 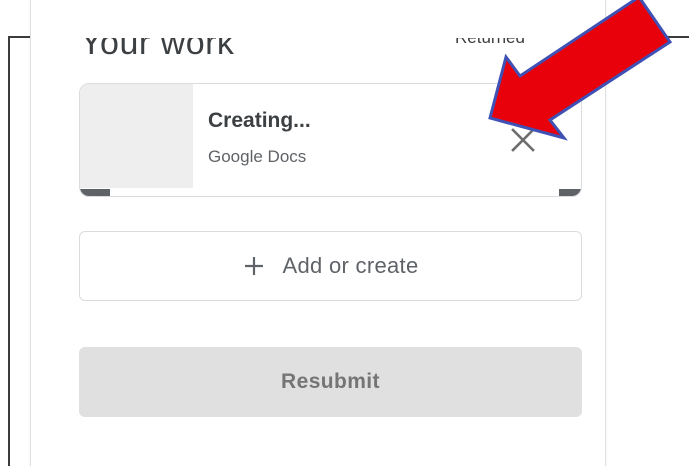 I want to click on remove-attachment-button, so click(x=523, y=140).